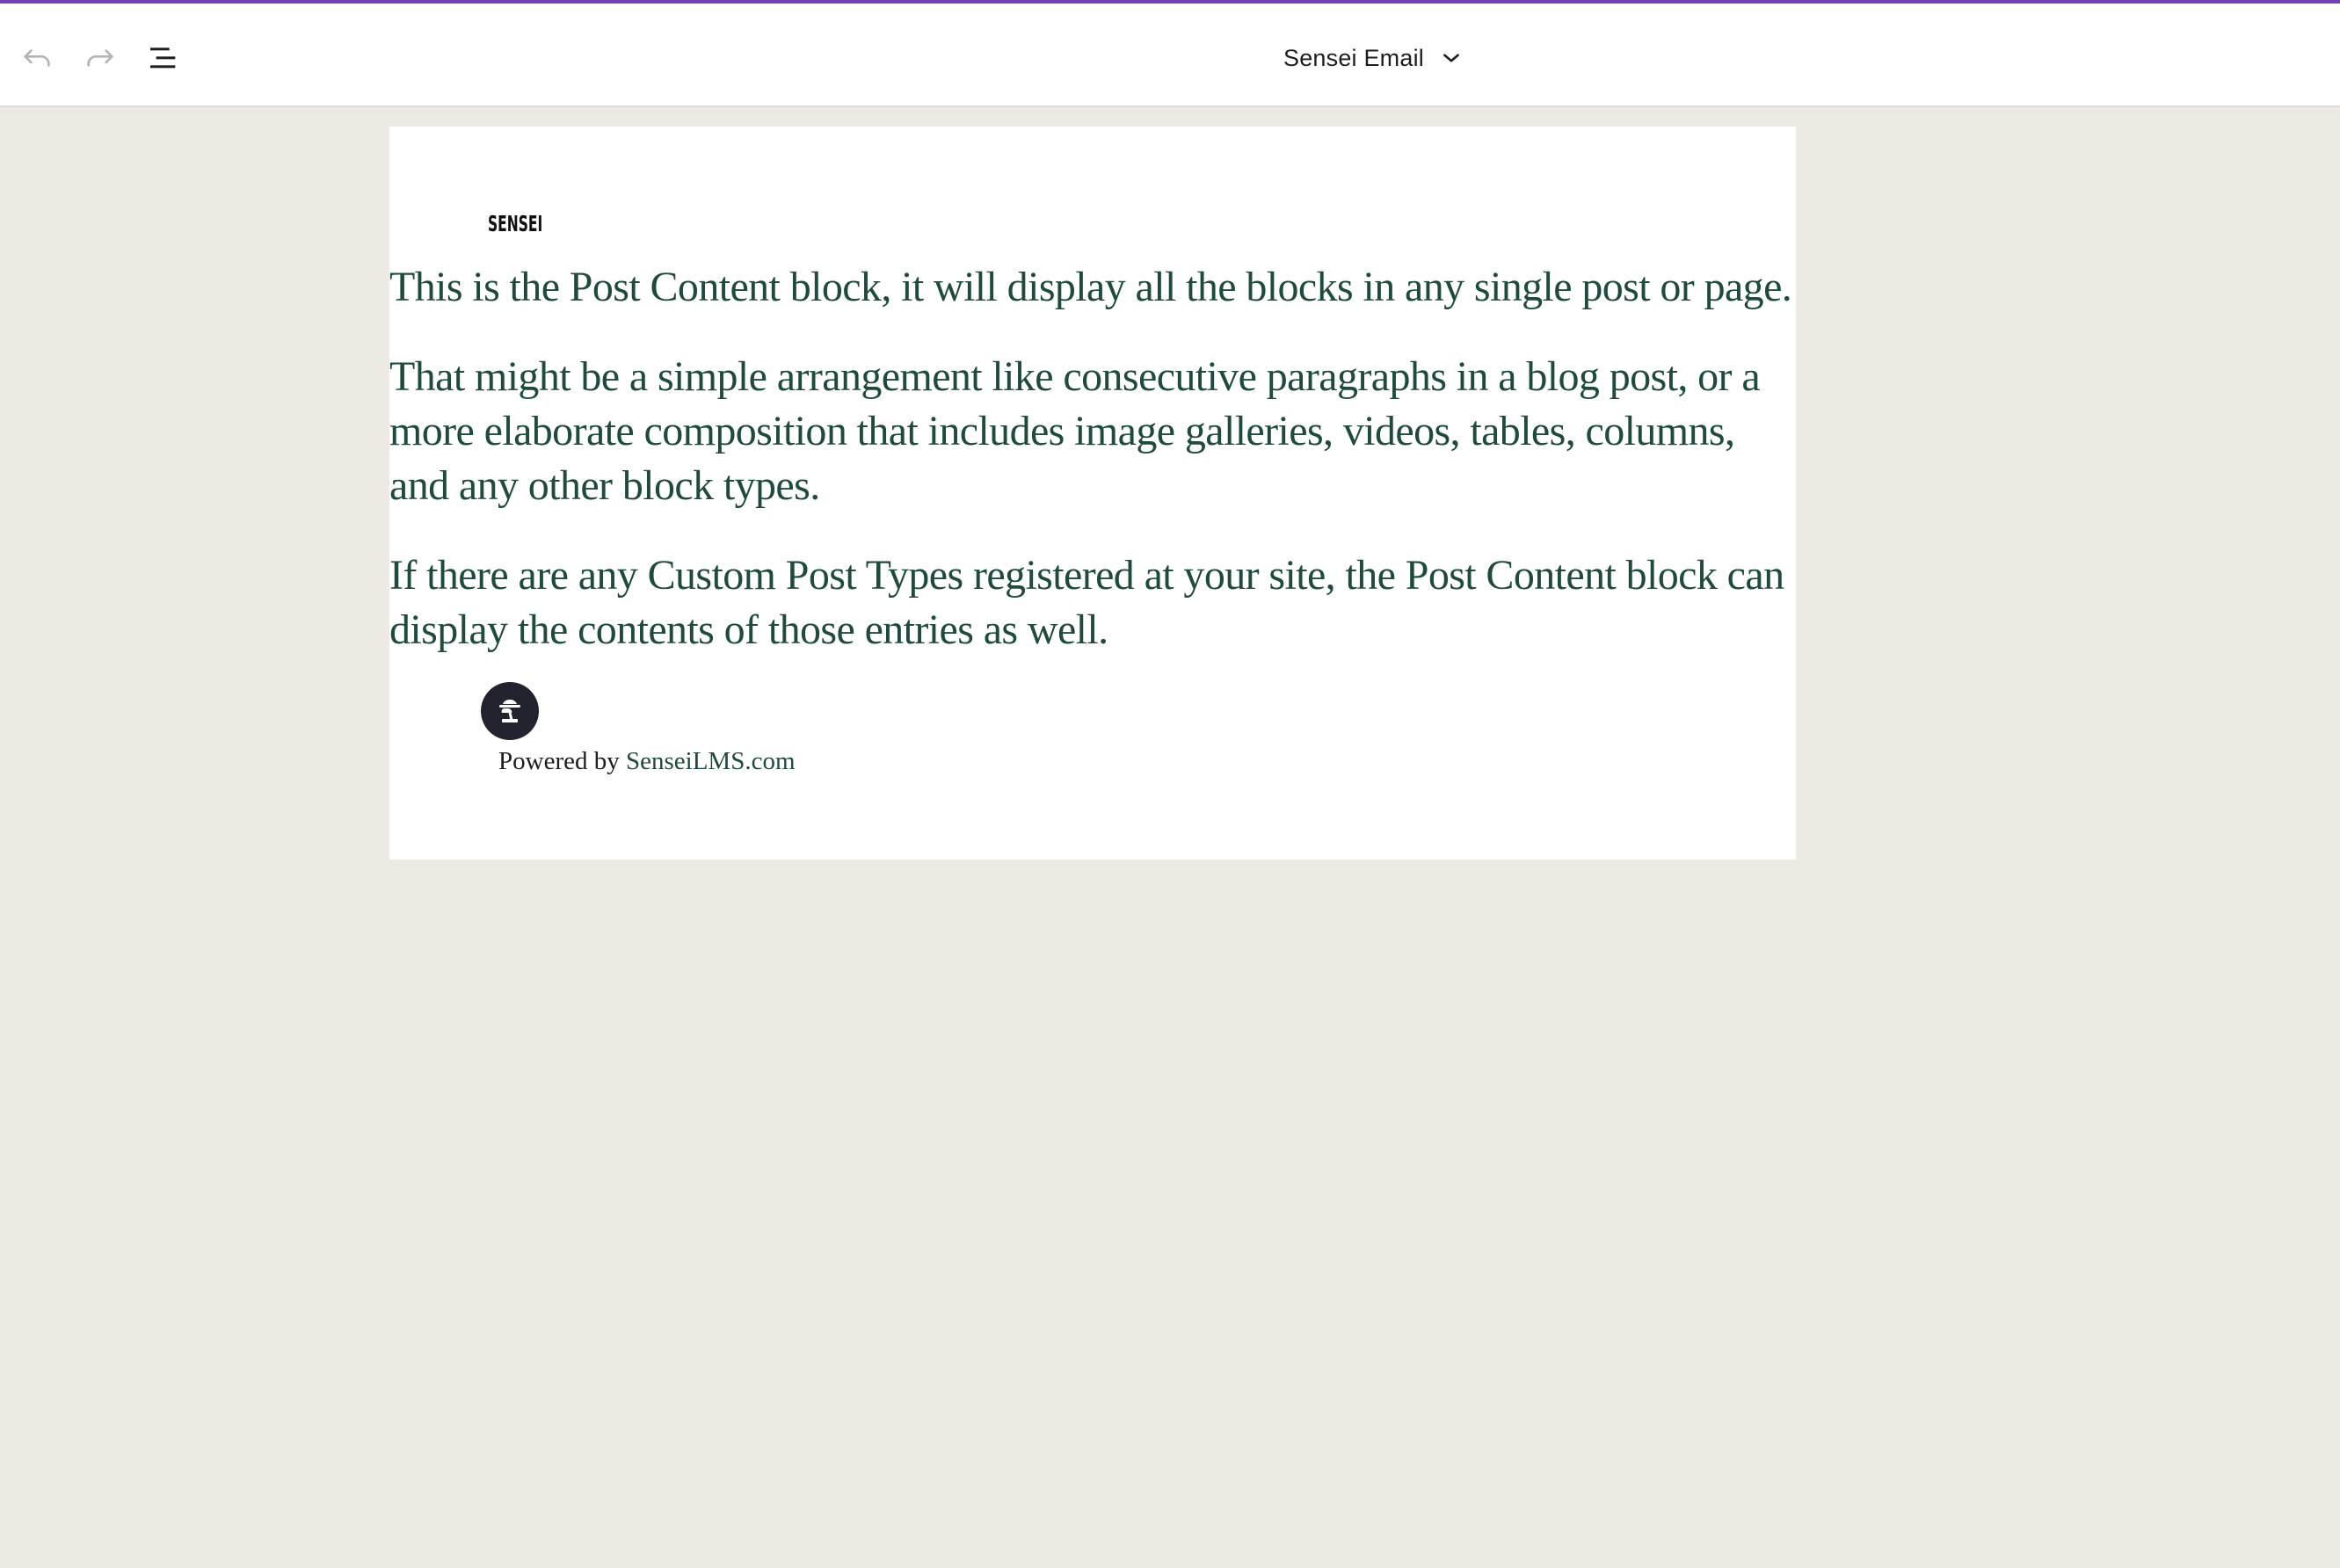 The height and width of the screenshot is (1568, 2340). I want to click on document-title: Sensei Email, so click(1353, 57).